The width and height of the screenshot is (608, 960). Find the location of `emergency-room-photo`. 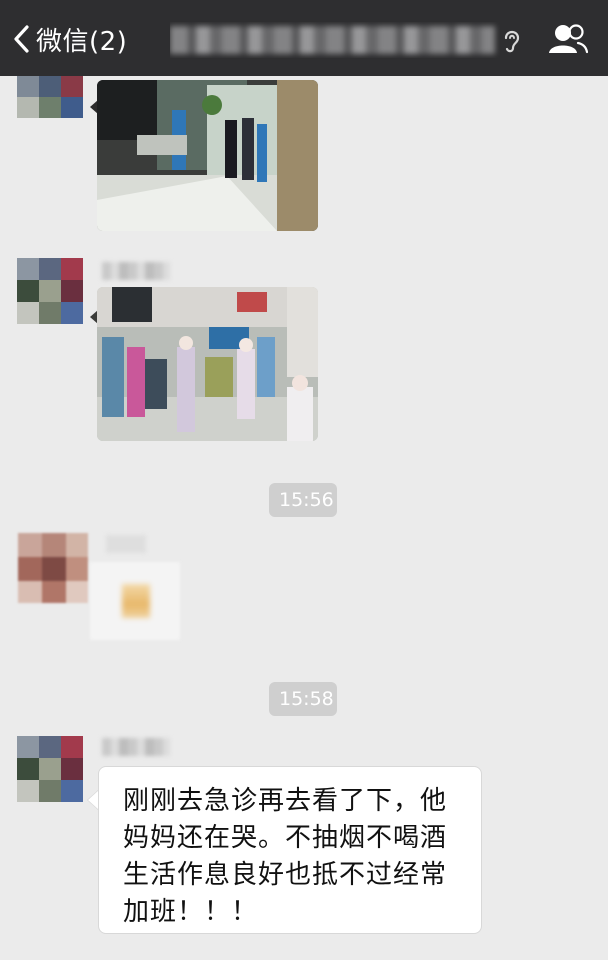

emergency-room-photo is located at coordinates (207, 364).